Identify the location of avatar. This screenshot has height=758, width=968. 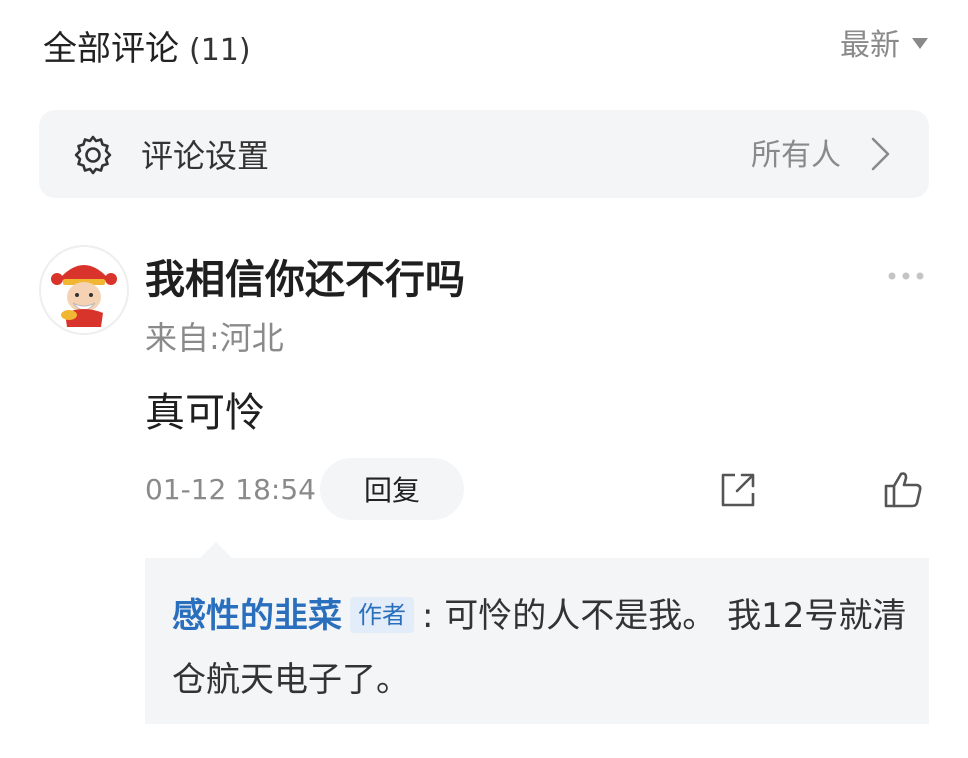
(84, 290).